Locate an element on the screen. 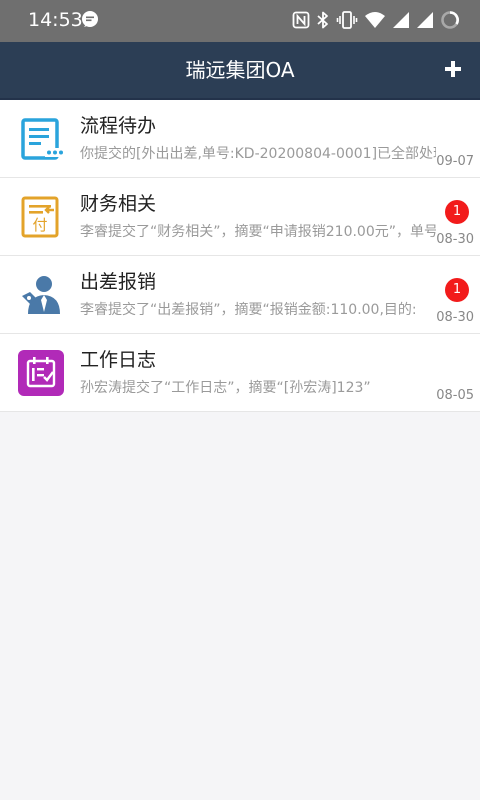 This screenshot has width=480, height=800. add-button is located at coordinates (453, 69).